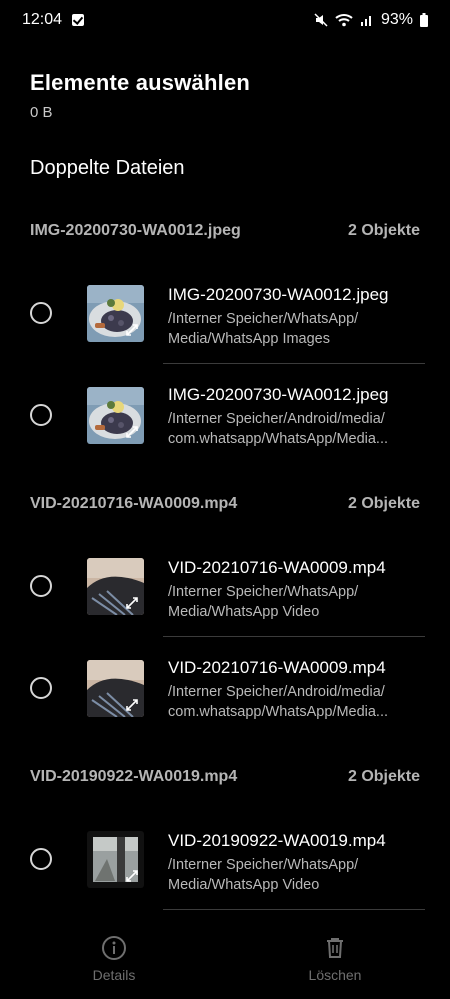 The height and width of the screenshot is (999, 450). I want to click on group-name: VID-20210716-WA0009.mp4, so click(134, 503).